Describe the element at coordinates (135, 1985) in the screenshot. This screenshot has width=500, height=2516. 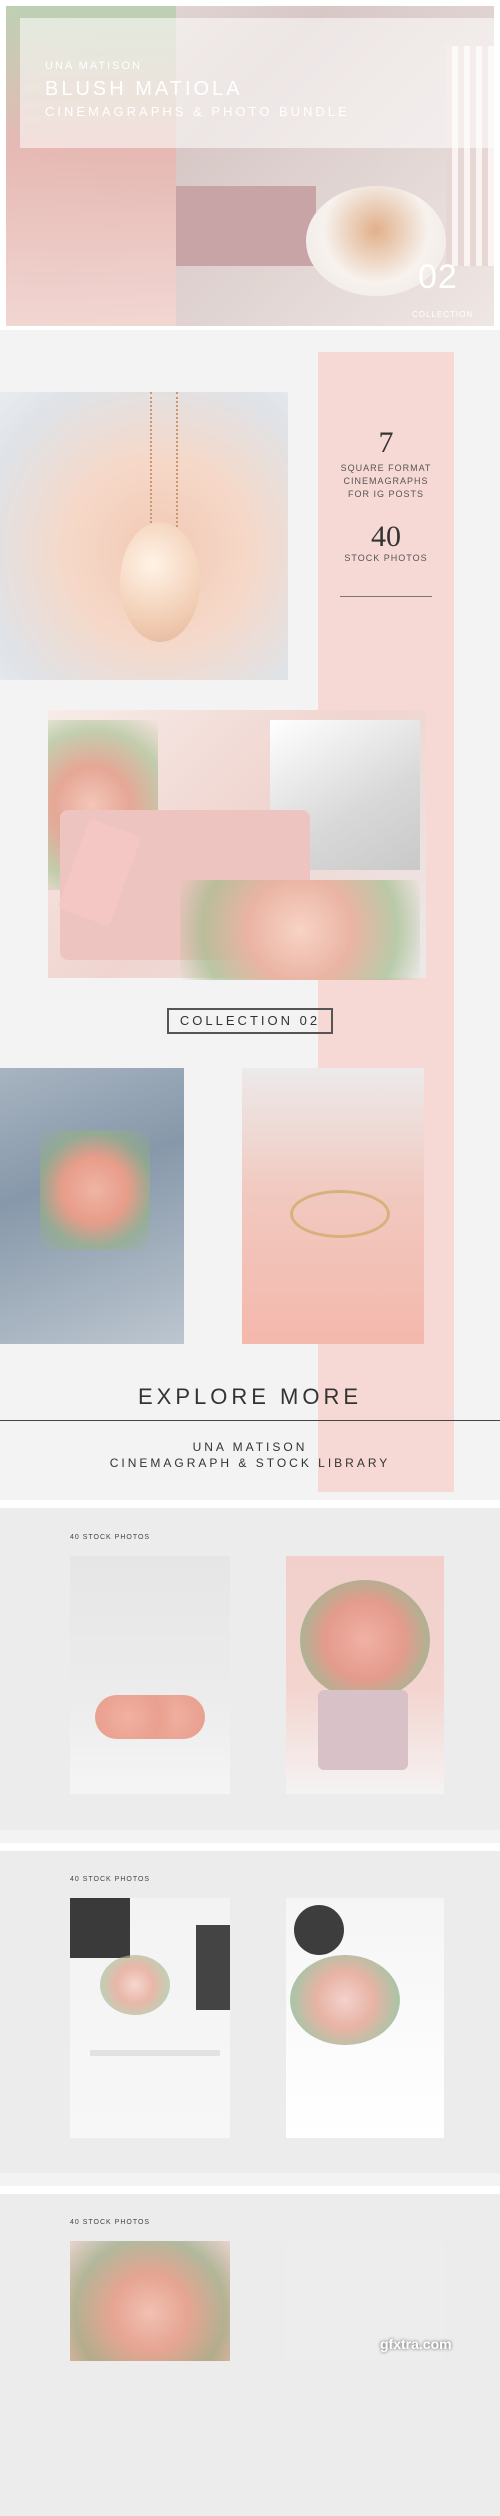
I see `desk-flowers-image` at that location.